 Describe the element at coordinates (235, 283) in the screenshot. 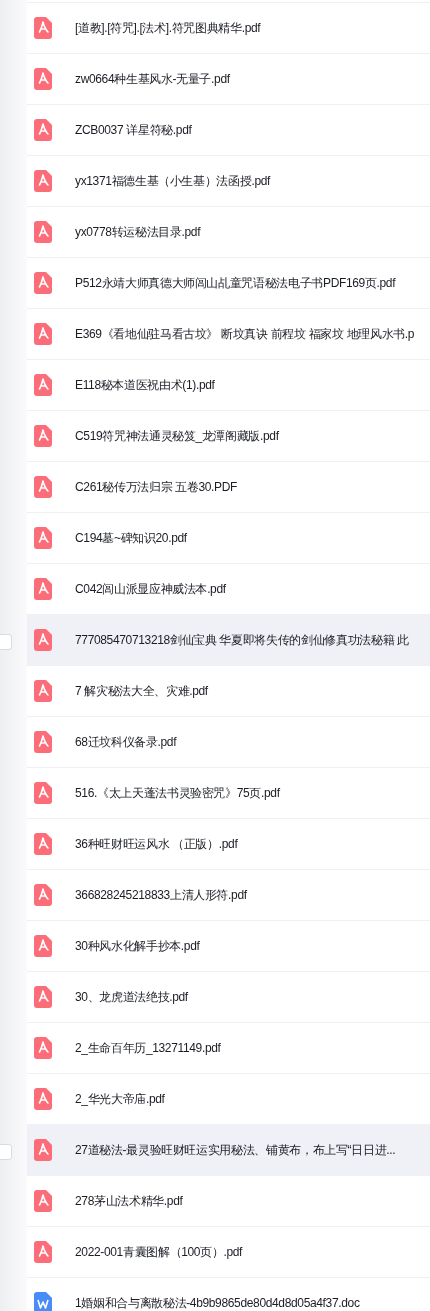

I see `file-name: P512永靖大师真德大师闾山乩童咒语秘法电子书PDF169页.pdf` at that location.